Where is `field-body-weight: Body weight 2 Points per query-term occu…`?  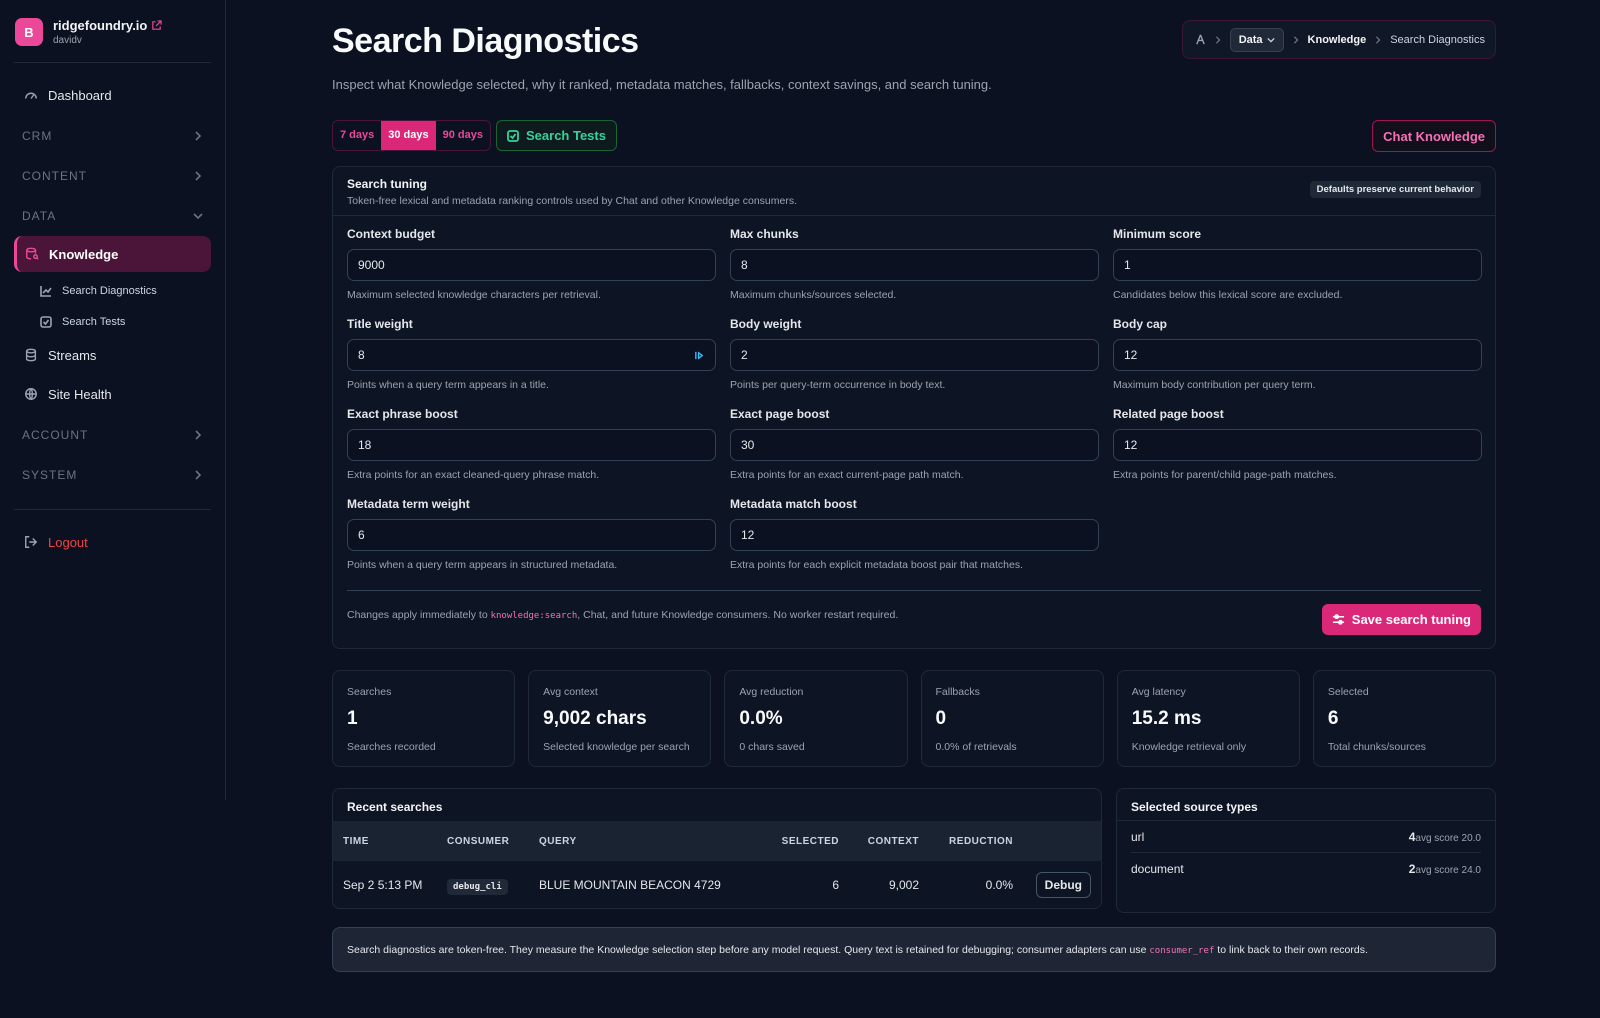
field-body-weight: Body weight 2 Points per query-term occu… is located at coordinates (914, 354).